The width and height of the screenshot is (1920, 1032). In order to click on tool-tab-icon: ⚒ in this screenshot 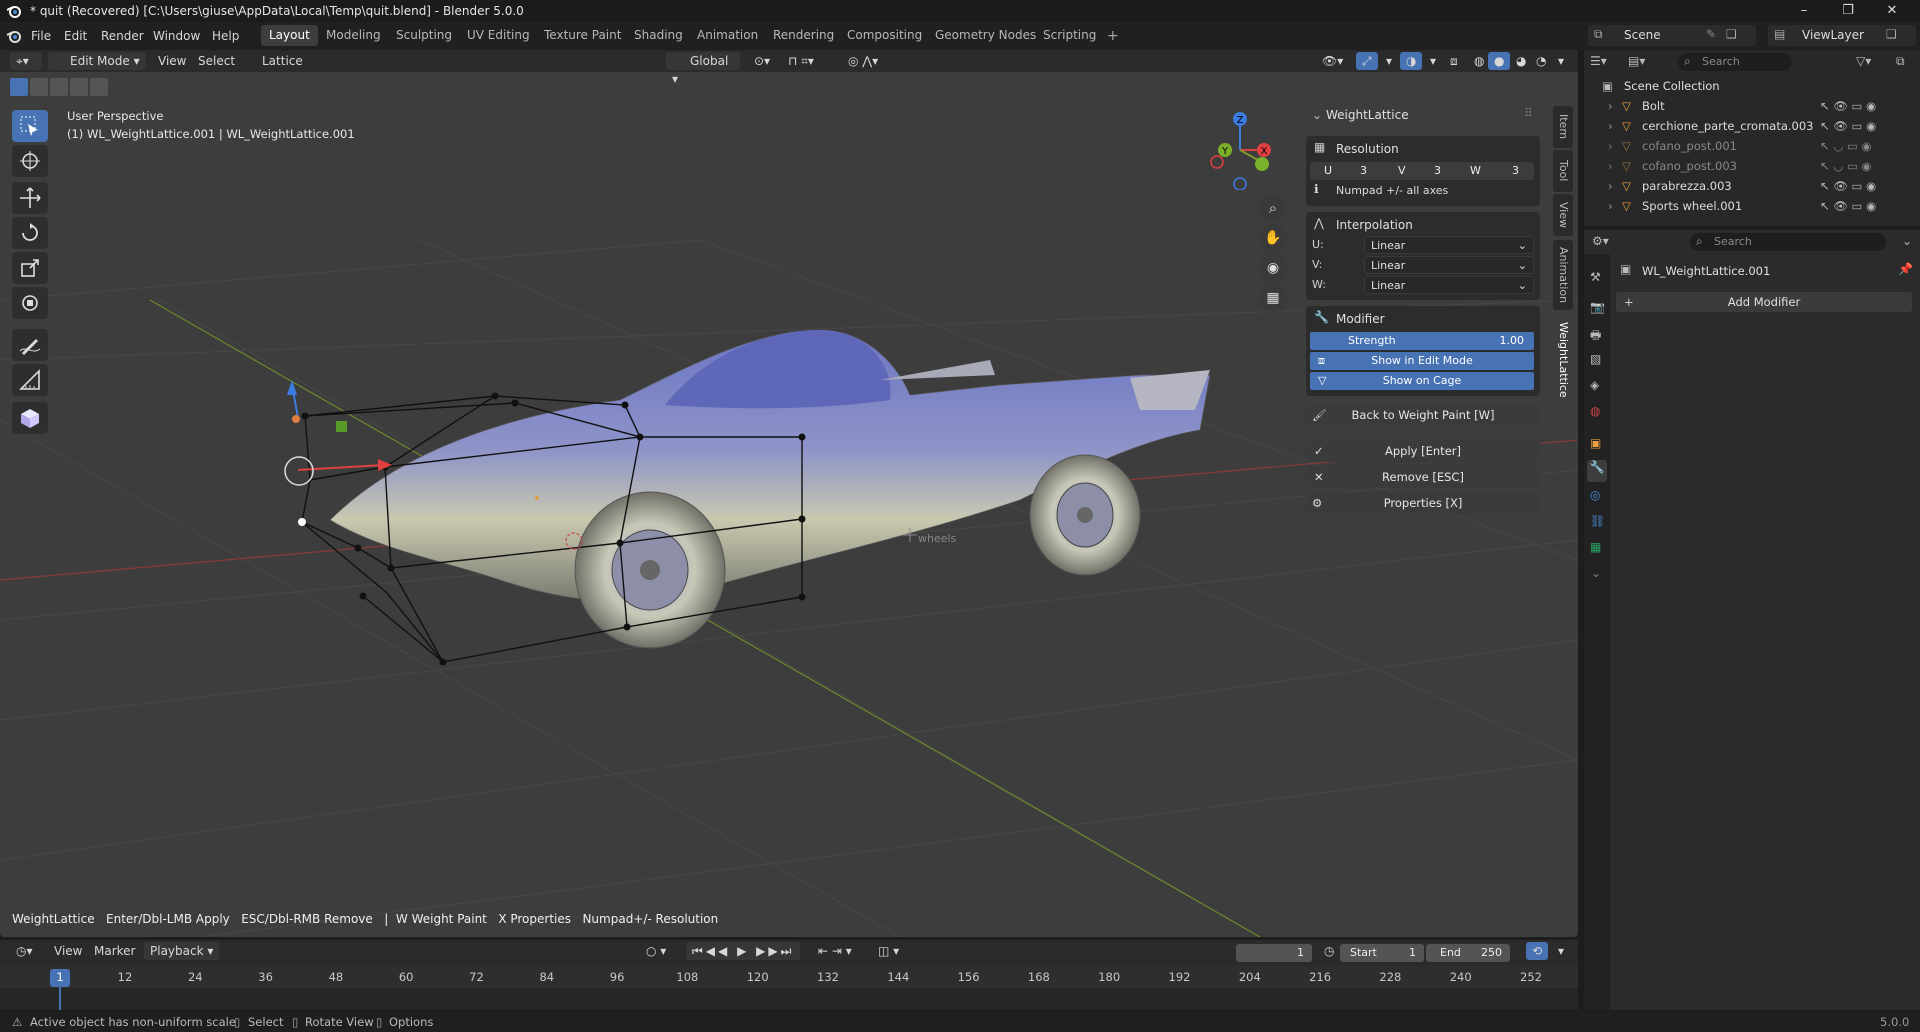, I will do `click(1595, 277)`.